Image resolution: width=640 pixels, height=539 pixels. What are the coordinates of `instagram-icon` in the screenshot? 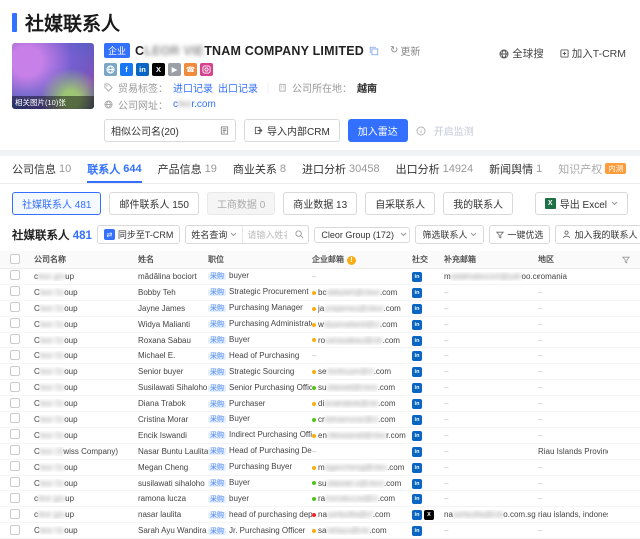 It's located at (206, 69).